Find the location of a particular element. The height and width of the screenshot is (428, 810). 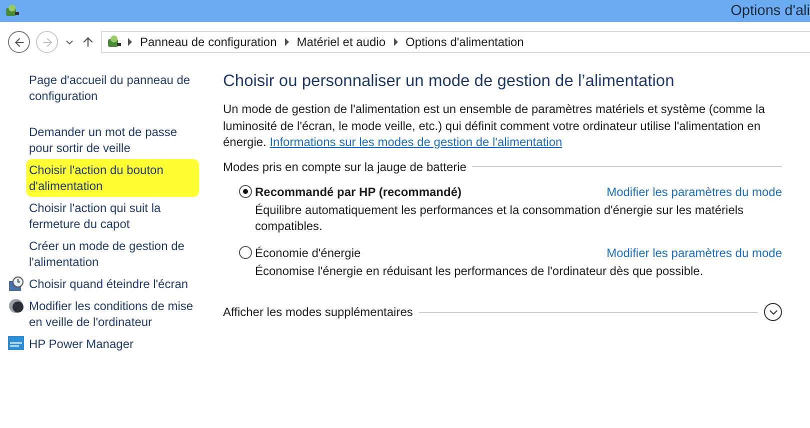

more-plans-label: Afficher les modes supplémentaires is located at coordinates (318, 312).